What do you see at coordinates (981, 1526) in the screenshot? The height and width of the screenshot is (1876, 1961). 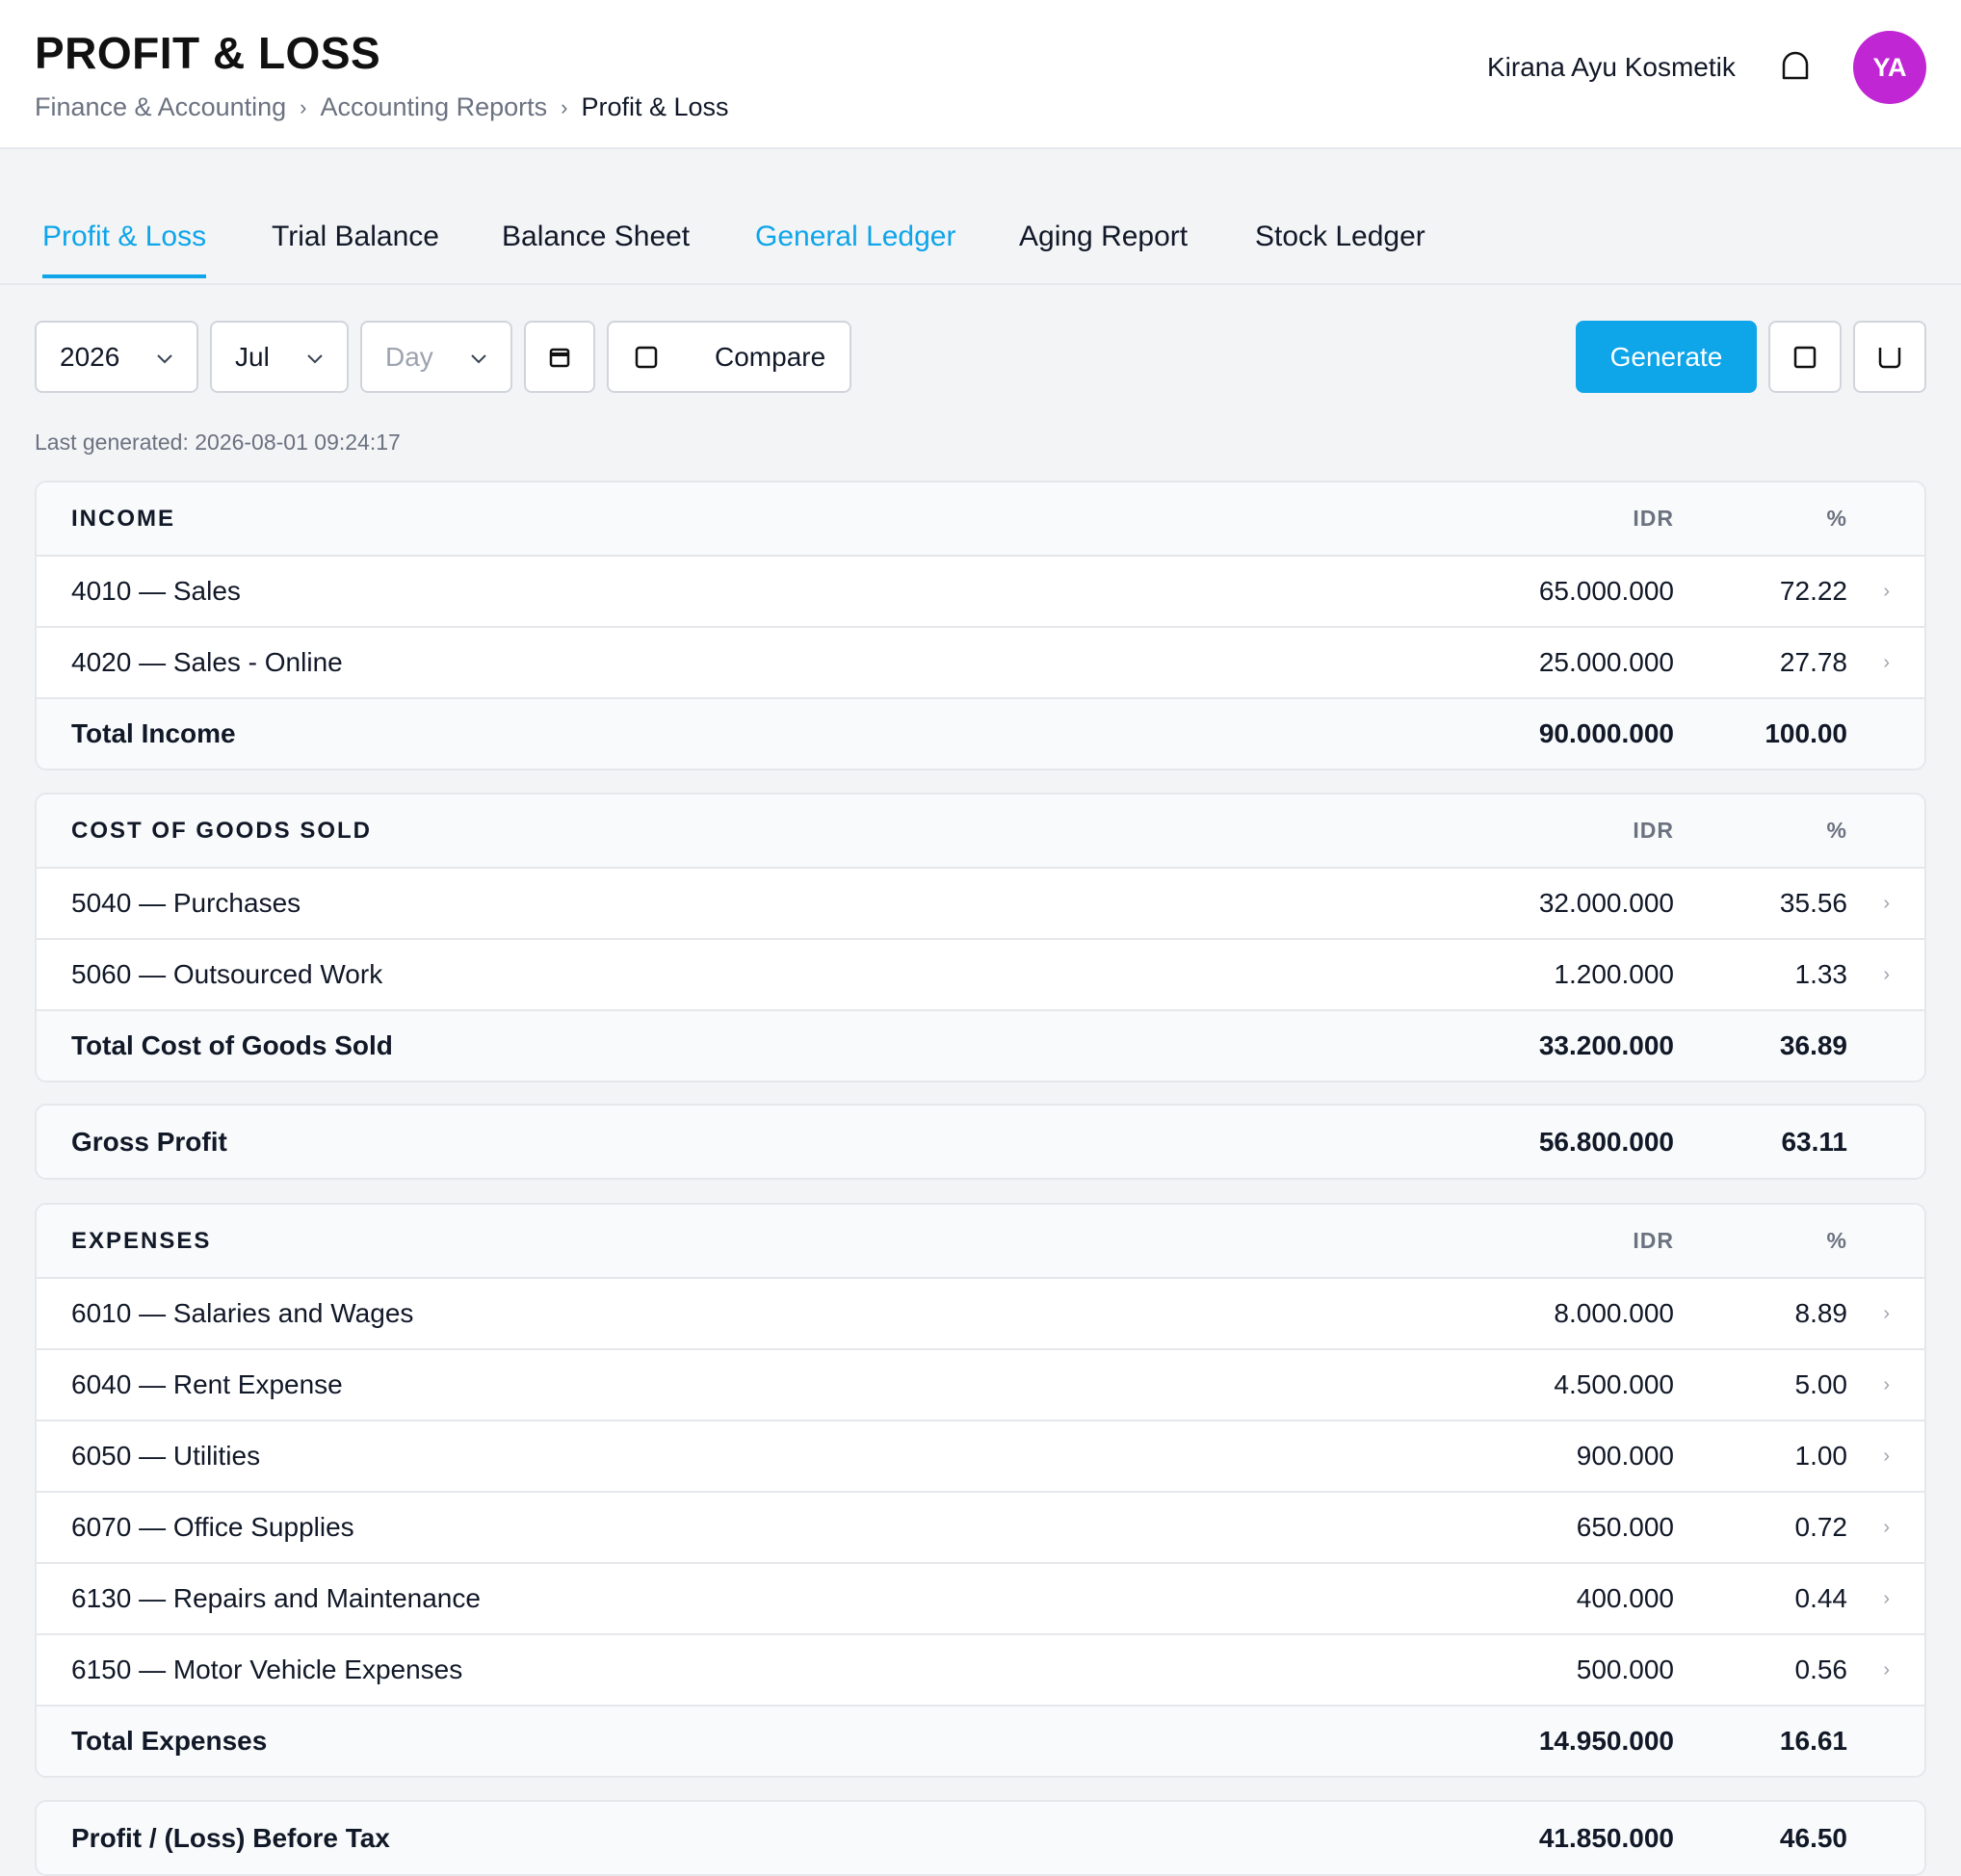 I see `account-row: 6070 — Office Supplies 650.000 0.72 ›` at bounding box center [981, 1526].